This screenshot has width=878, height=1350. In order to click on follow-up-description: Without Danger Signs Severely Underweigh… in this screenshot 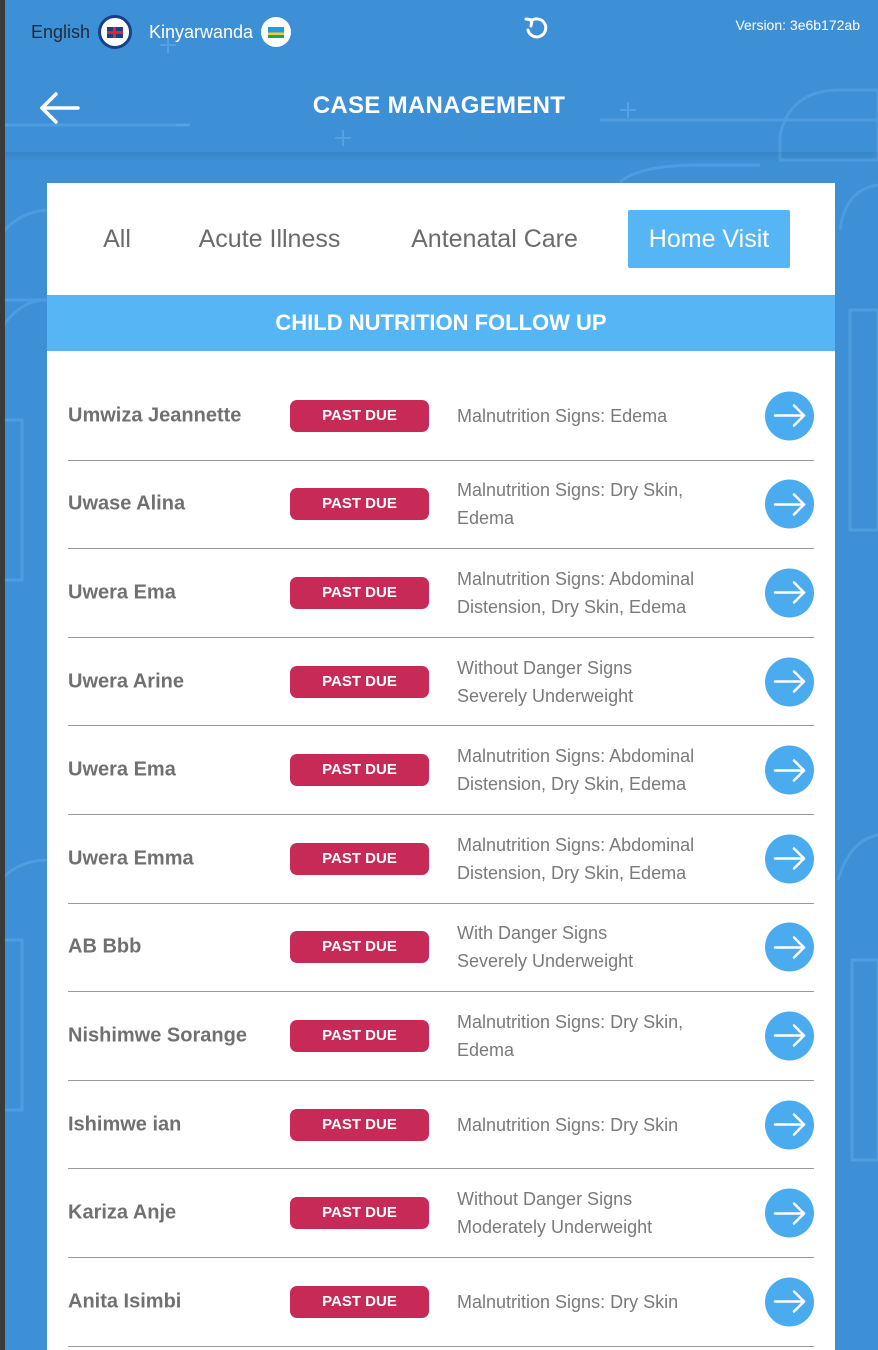, I will do `click(545, 681)`.